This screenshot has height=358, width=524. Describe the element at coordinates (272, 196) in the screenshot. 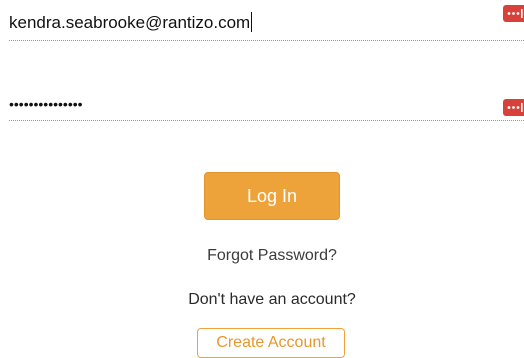

I see `login-button: Log In` at that location.